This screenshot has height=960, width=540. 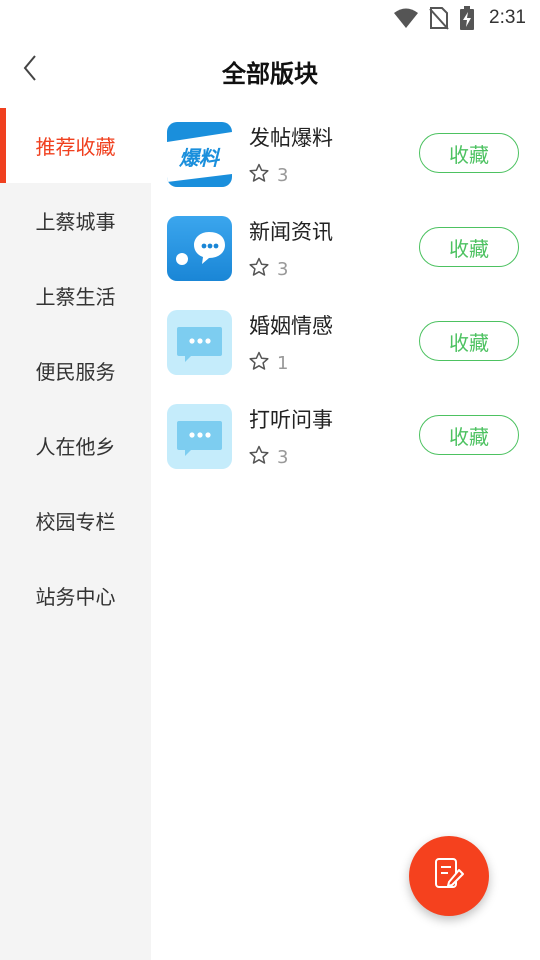 What do you see at coordinates (283, 363) in the screenshot?
I see `favorite-count: 1` at bounding box center [283, 363].